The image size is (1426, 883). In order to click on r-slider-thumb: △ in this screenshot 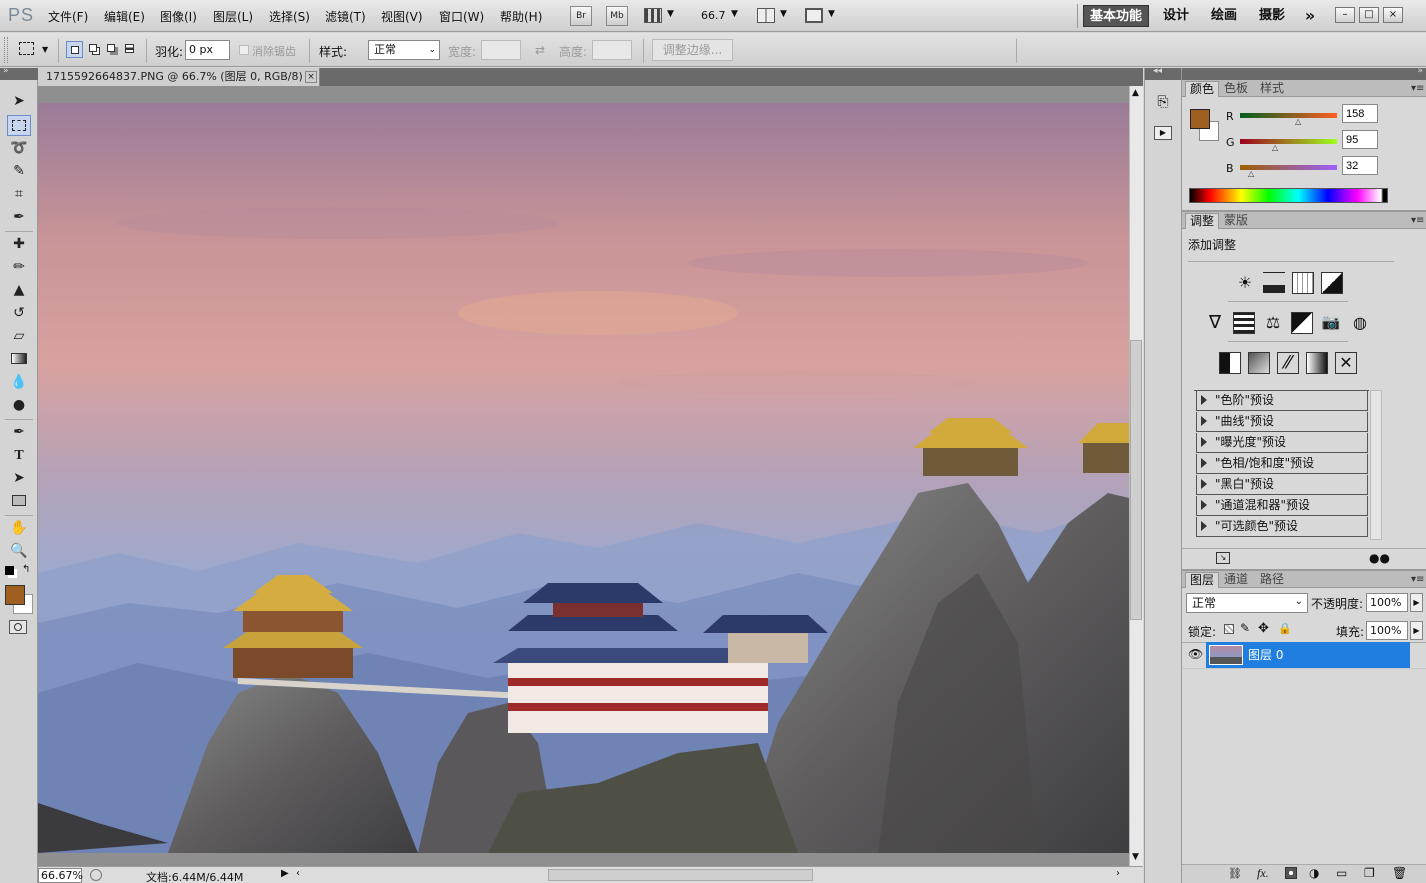, I will do `click(1298, 121)`.